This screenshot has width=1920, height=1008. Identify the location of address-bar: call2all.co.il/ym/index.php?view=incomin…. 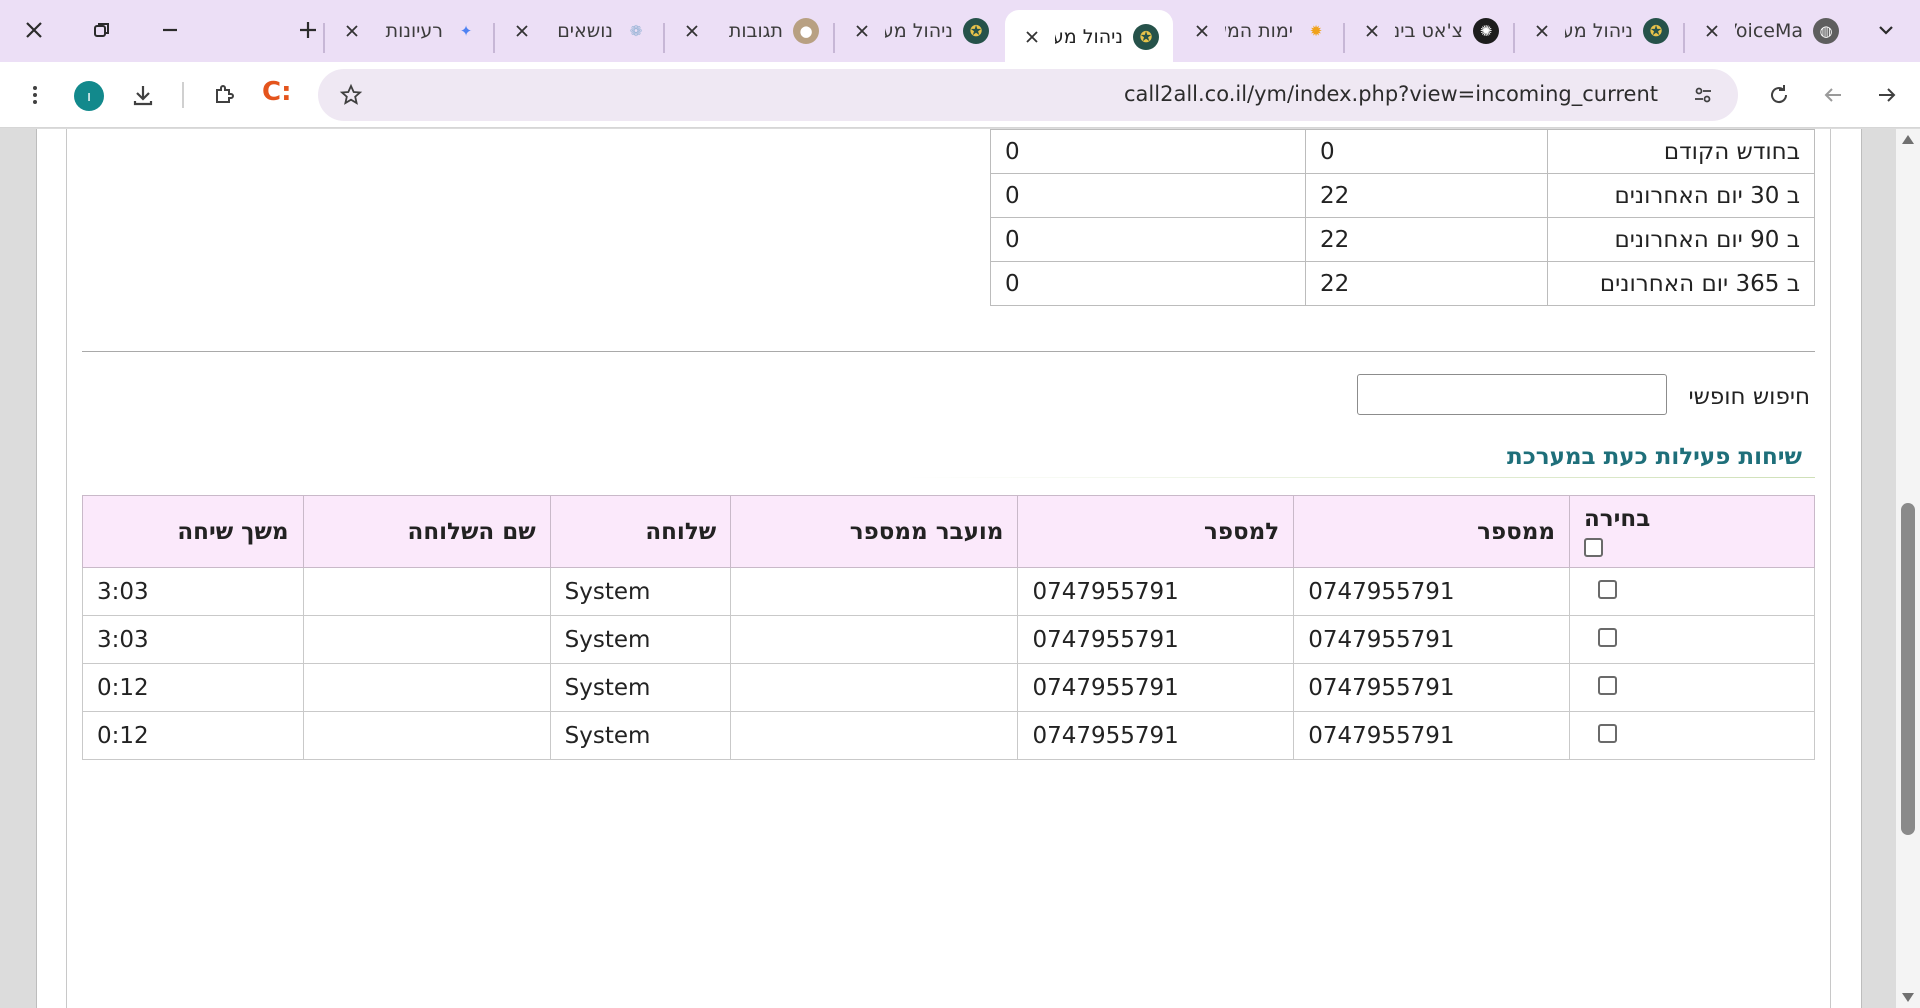
(1028, 95).